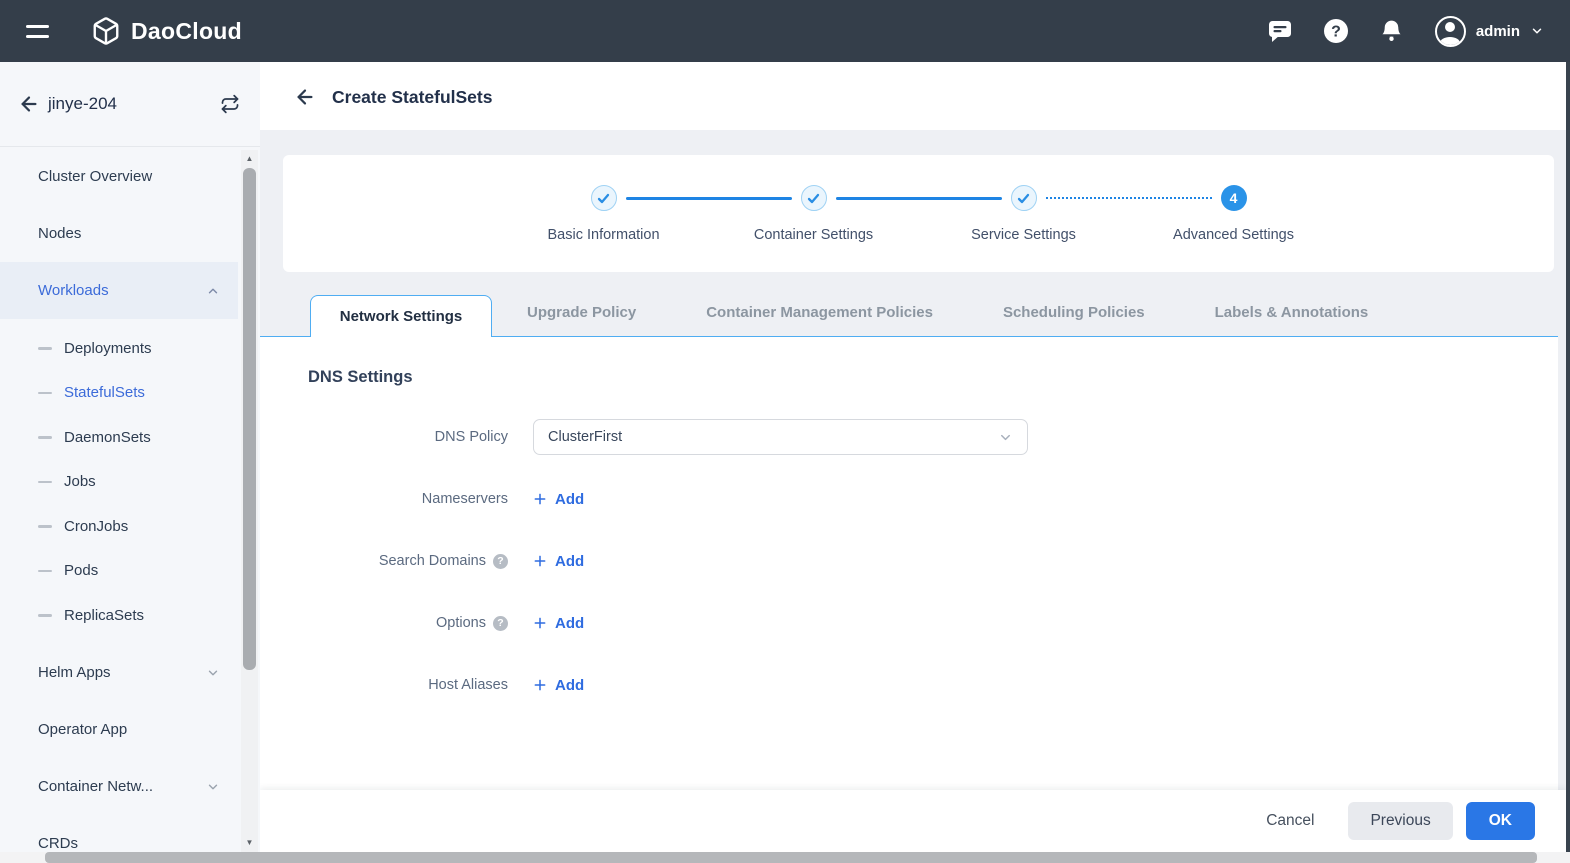  What do you see at coordinates (1280, 31) in the screenshot?
I see `messages-icon` at bounding box center [1280, 31].